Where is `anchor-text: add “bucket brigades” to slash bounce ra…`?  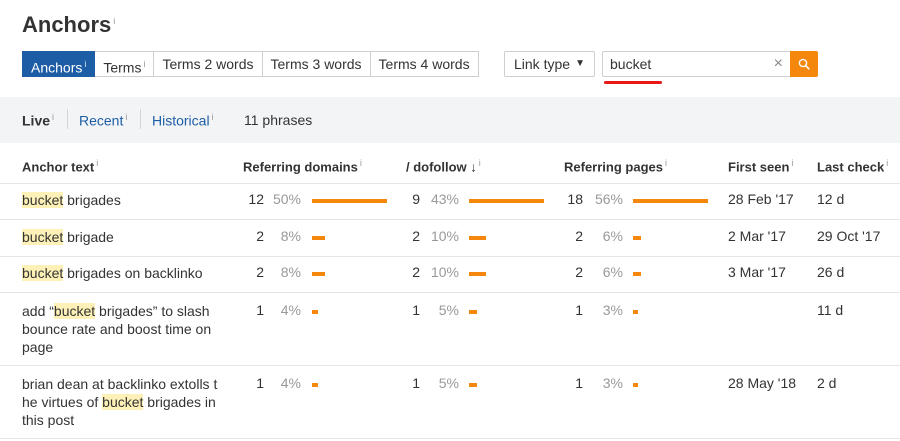 anchor-text: add “bucket brigades” to slash bounce ra… is located at coordinates (124, 329).